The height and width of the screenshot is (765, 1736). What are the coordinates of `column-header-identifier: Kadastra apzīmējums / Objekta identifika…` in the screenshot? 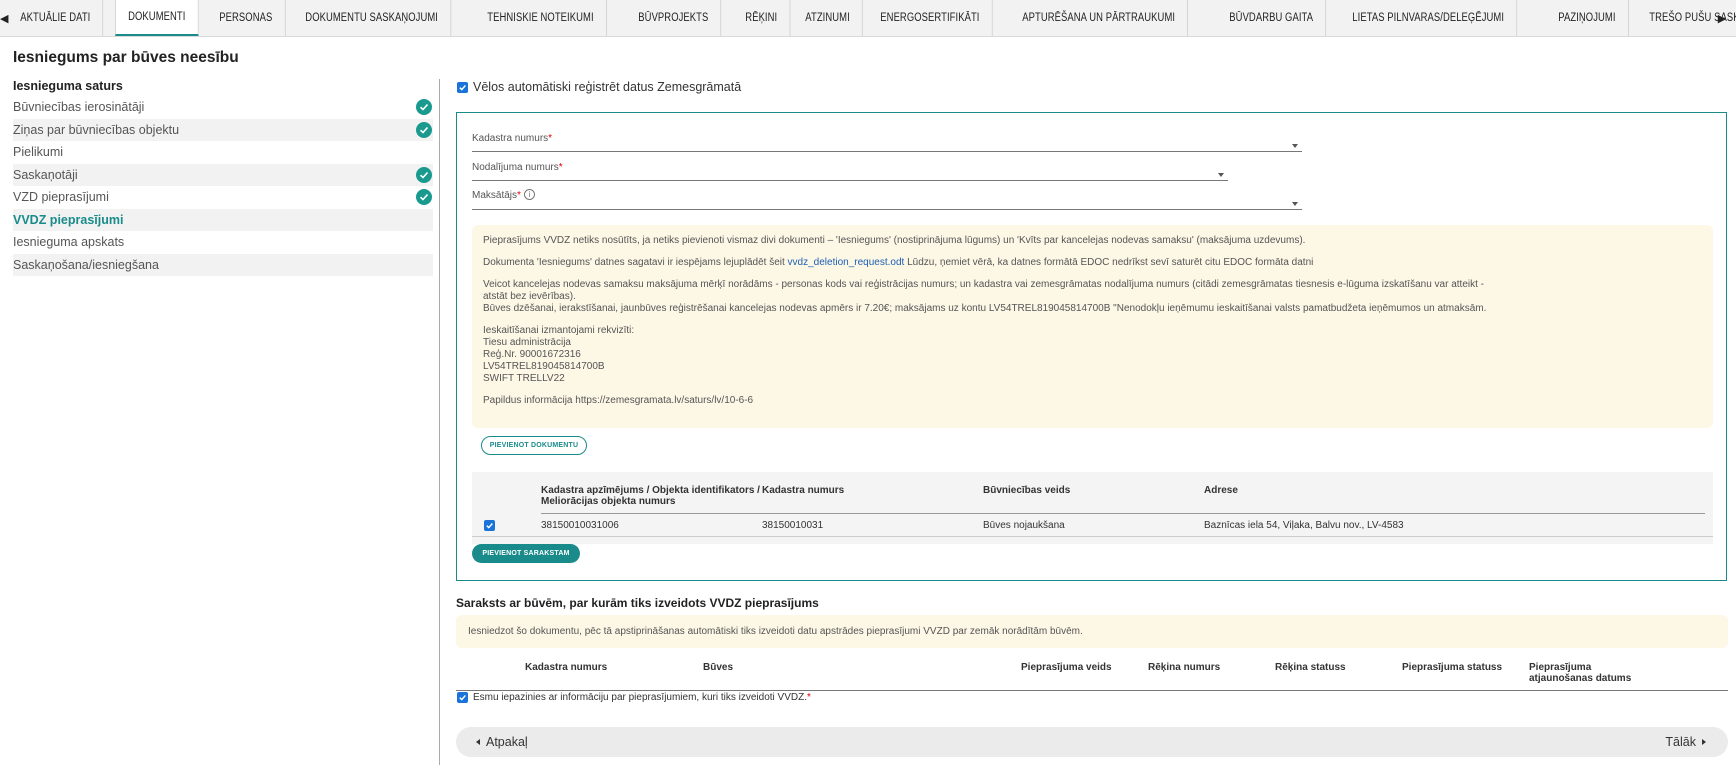 It's located at (650, 496).